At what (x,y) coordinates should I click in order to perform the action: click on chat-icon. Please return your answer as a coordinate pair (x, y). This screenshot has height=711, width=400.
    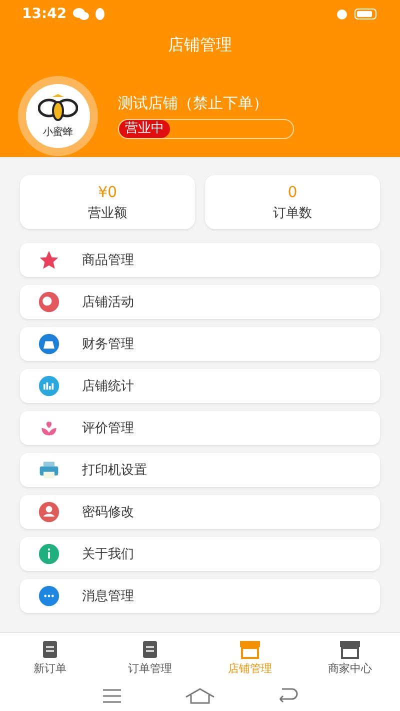
    Looking at the image, I should click on (80, 14).